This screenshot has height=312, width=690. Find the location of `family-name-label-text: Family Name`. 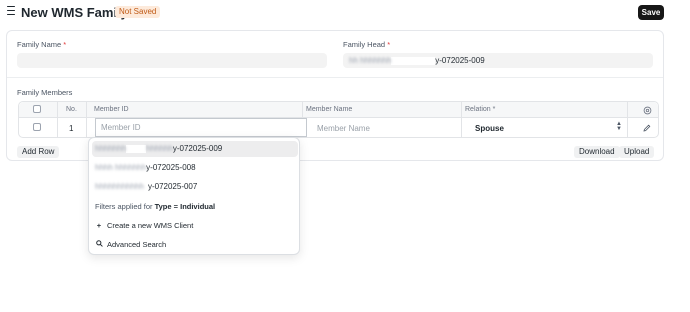

family-name-label-text: Family Name is located at coordinates (39, 44).